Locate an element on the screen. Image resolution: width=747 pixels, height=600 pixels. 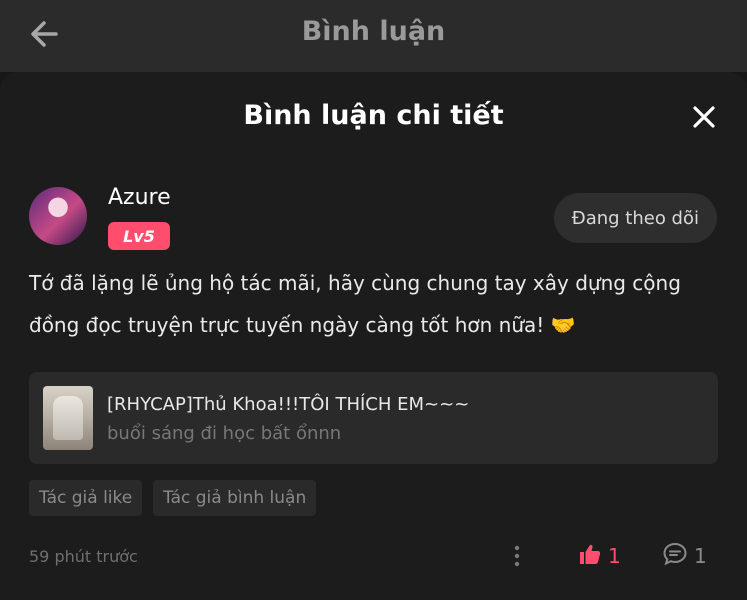
tag-author-reply: Tác giả bình luận is located at coordinates (235, 498).